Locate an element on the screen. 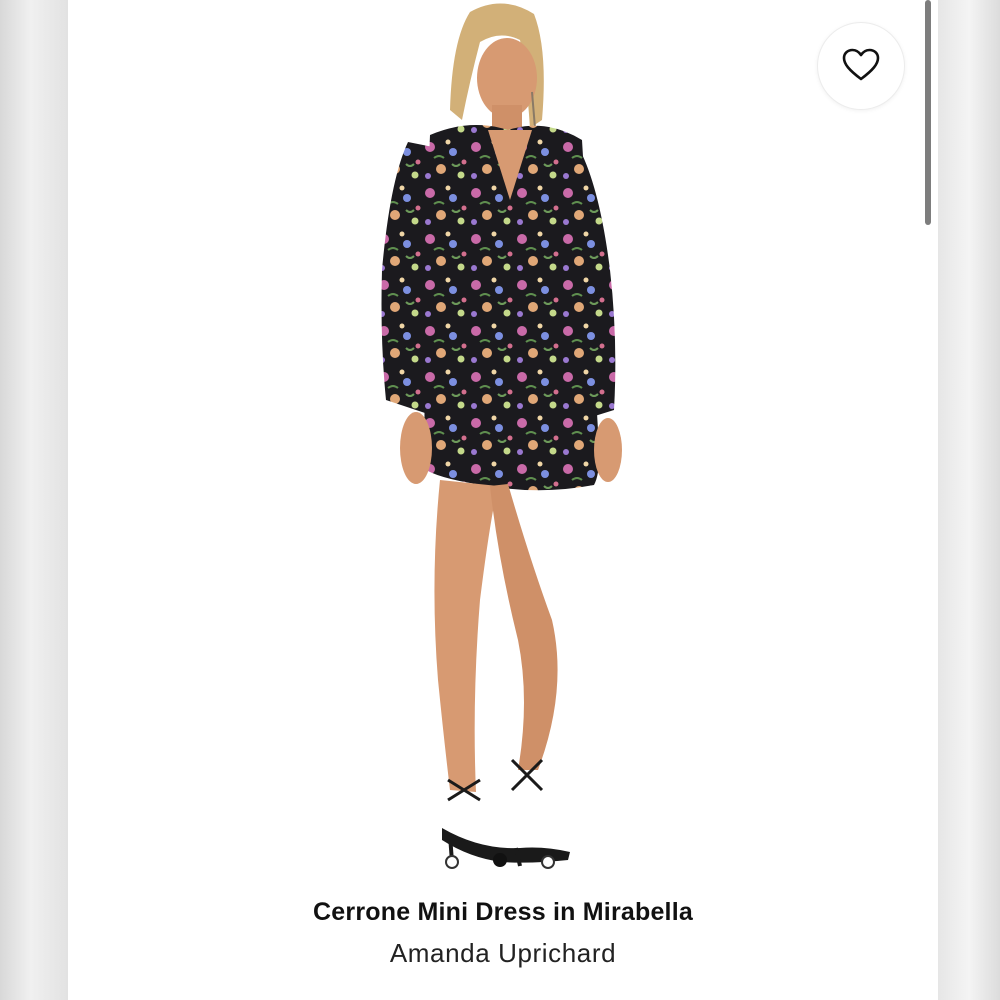 Image resolution: width=1000 pixels, height=1000 pixels. right-leg is located at coordinates (524, 627).